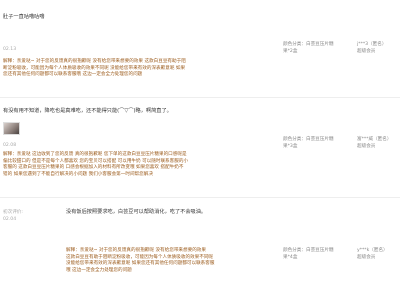 The height and width of the screenshot is (291, 400). Describe the element at coordinates (10, 219) in the screenshot. I see `followup-date: 02.04` at that location.